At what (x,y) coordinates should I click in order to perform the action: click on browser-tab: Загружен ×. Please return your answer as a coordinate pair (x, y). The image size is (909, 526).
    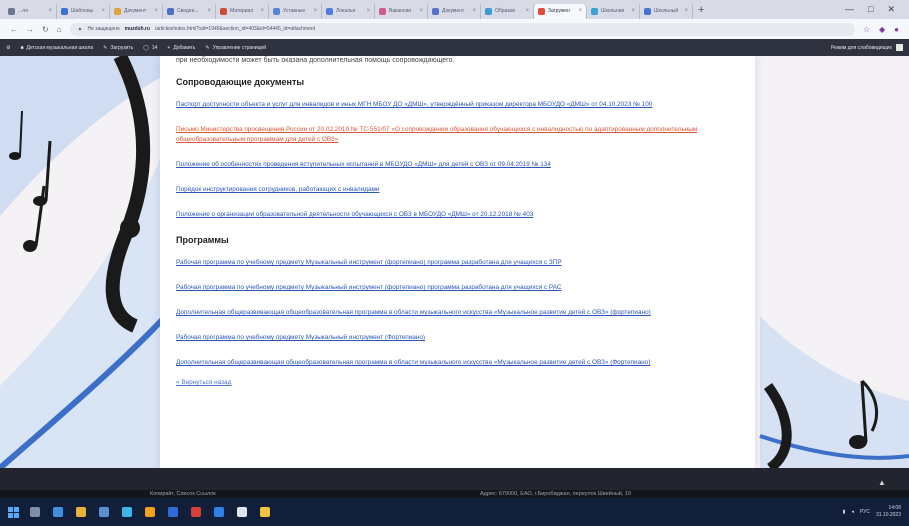
    Looking at the image, I should click on (560, 11).